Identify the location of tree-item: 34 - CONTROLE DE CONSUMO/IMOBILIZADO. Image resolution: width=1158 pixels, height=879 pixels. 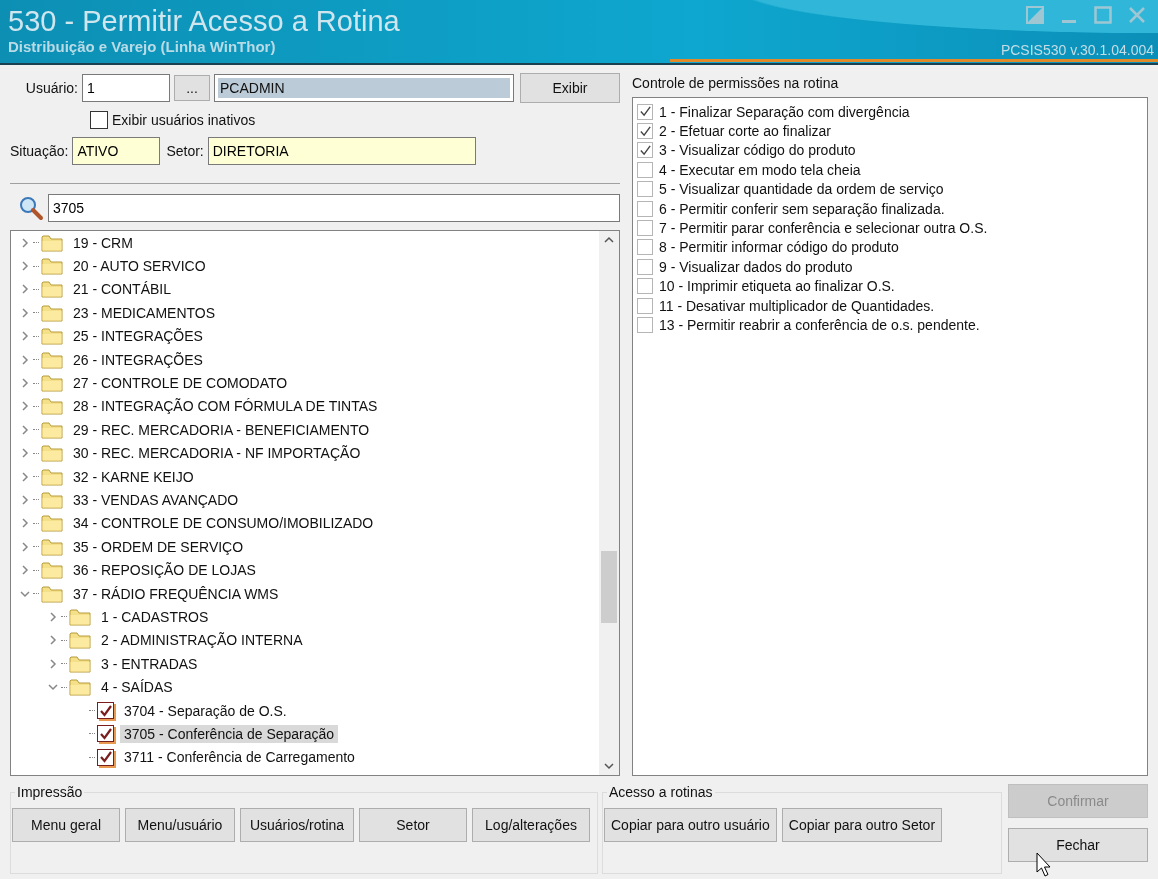
(223, 523).